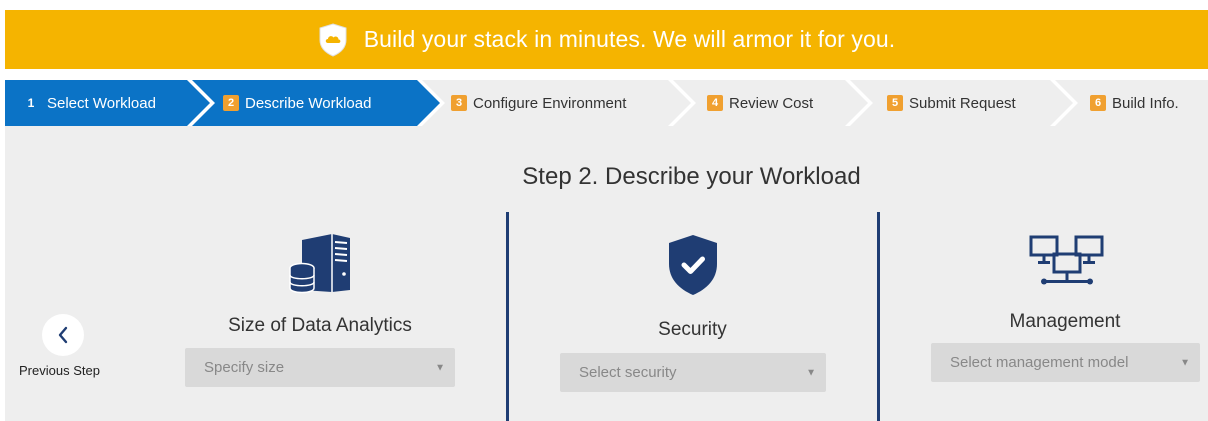 Image resolution: width=1208 pixels, height=421 pixels. I want to click on data-analytics-label: Size of Data Analytics, so click(320, 325).